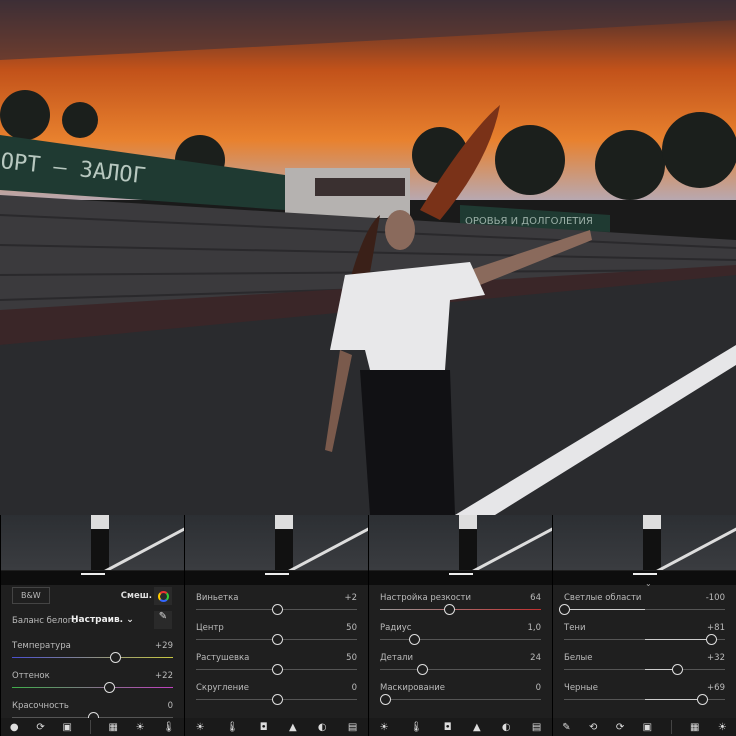  Describe the element at coordinates (351, 628) in the screenshot. I see `slider-value: 50` at that location.